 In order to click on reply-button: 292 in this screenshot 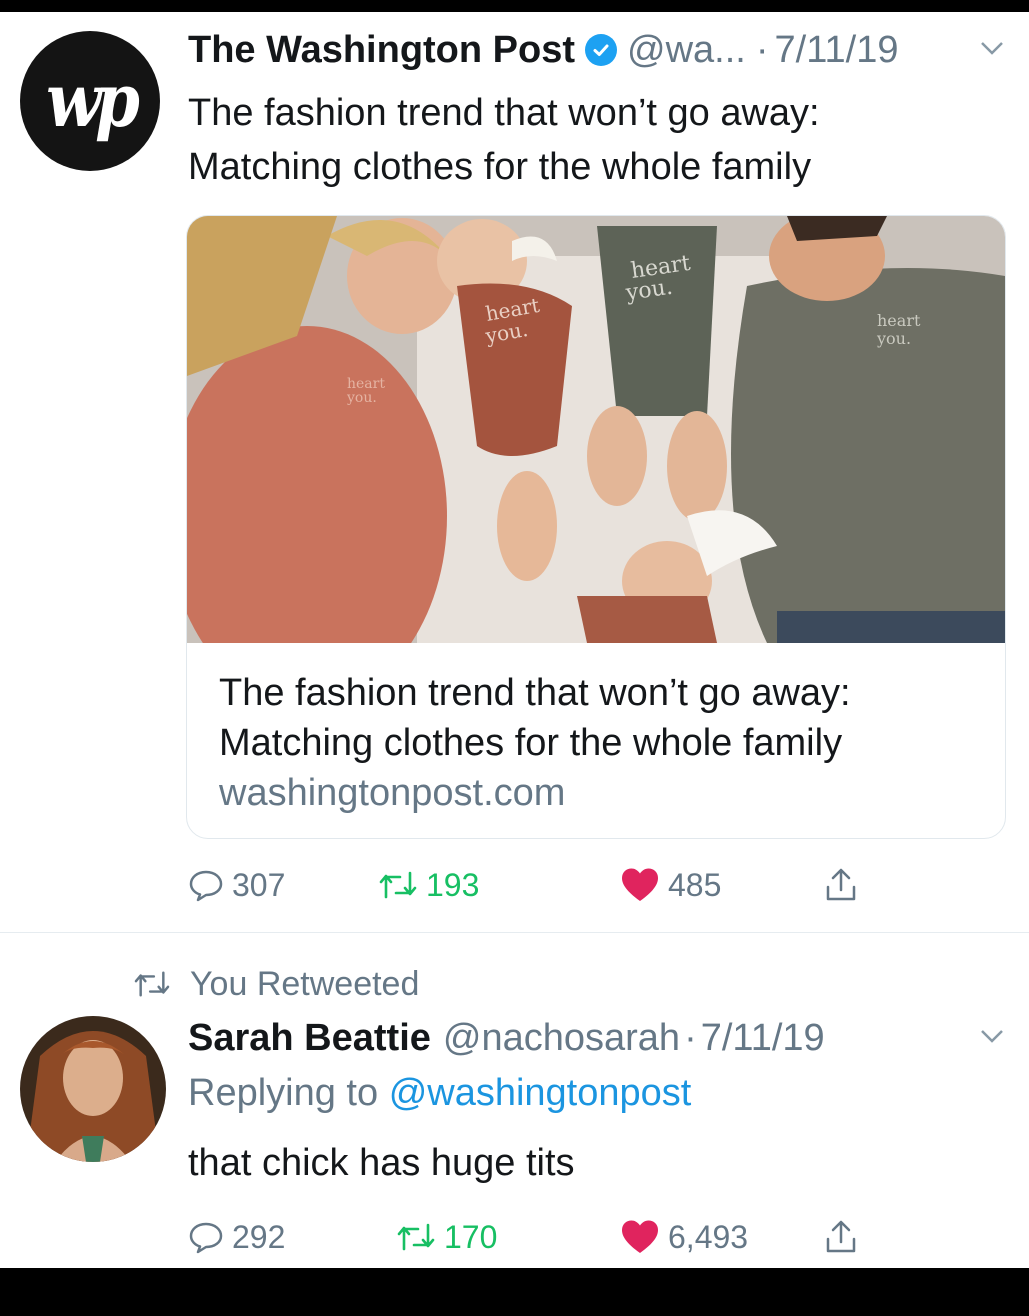, I will do `click(236, 1237)`.